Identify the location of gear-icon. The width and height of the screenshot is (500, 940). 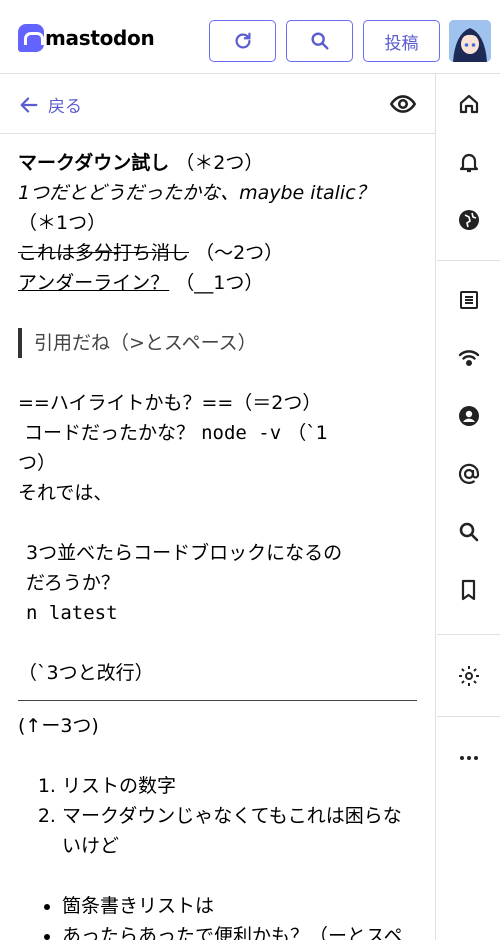
(468, 676).